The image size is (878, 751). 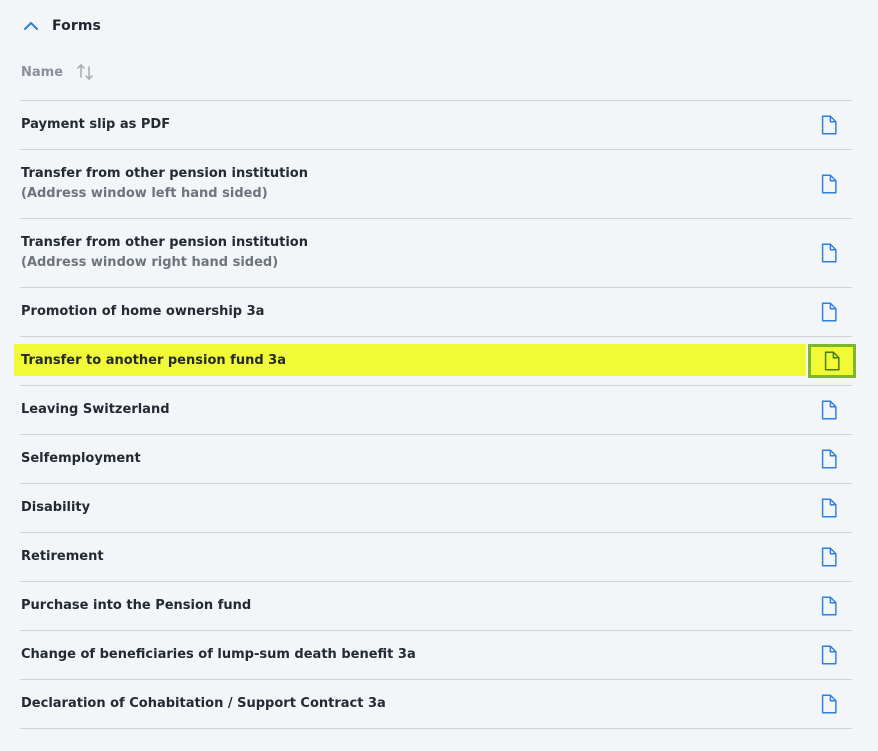 What do you see at coordinates (435, 361) in the screenshot?
I see `list-item: Transfer to another pension fund 3a` at bounding box center [435, 361].